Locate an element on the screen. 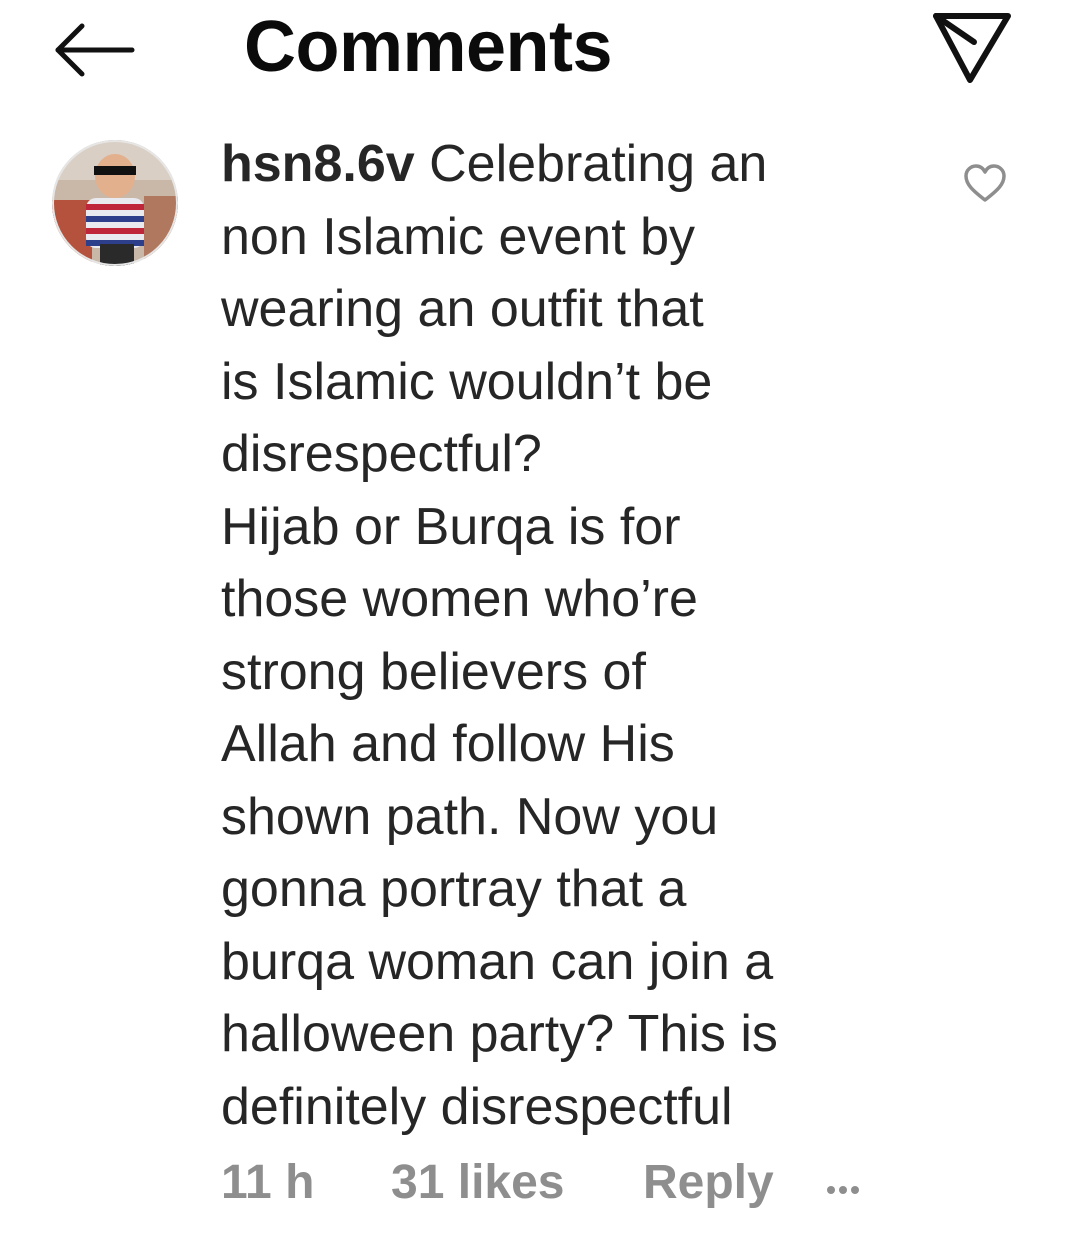 The image size is (1075, 1235). like-button is located at coordinates (985, 183).